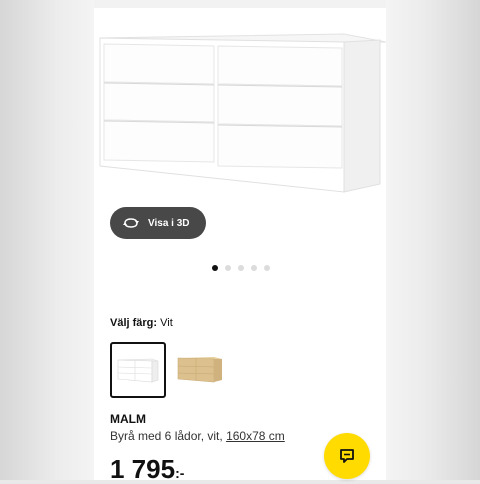 The image size is (480, 484). What do you see at coordinates (131, 223) in the screenshot?
I see `rotate-3d-icon` at bounding box center [131, 223].